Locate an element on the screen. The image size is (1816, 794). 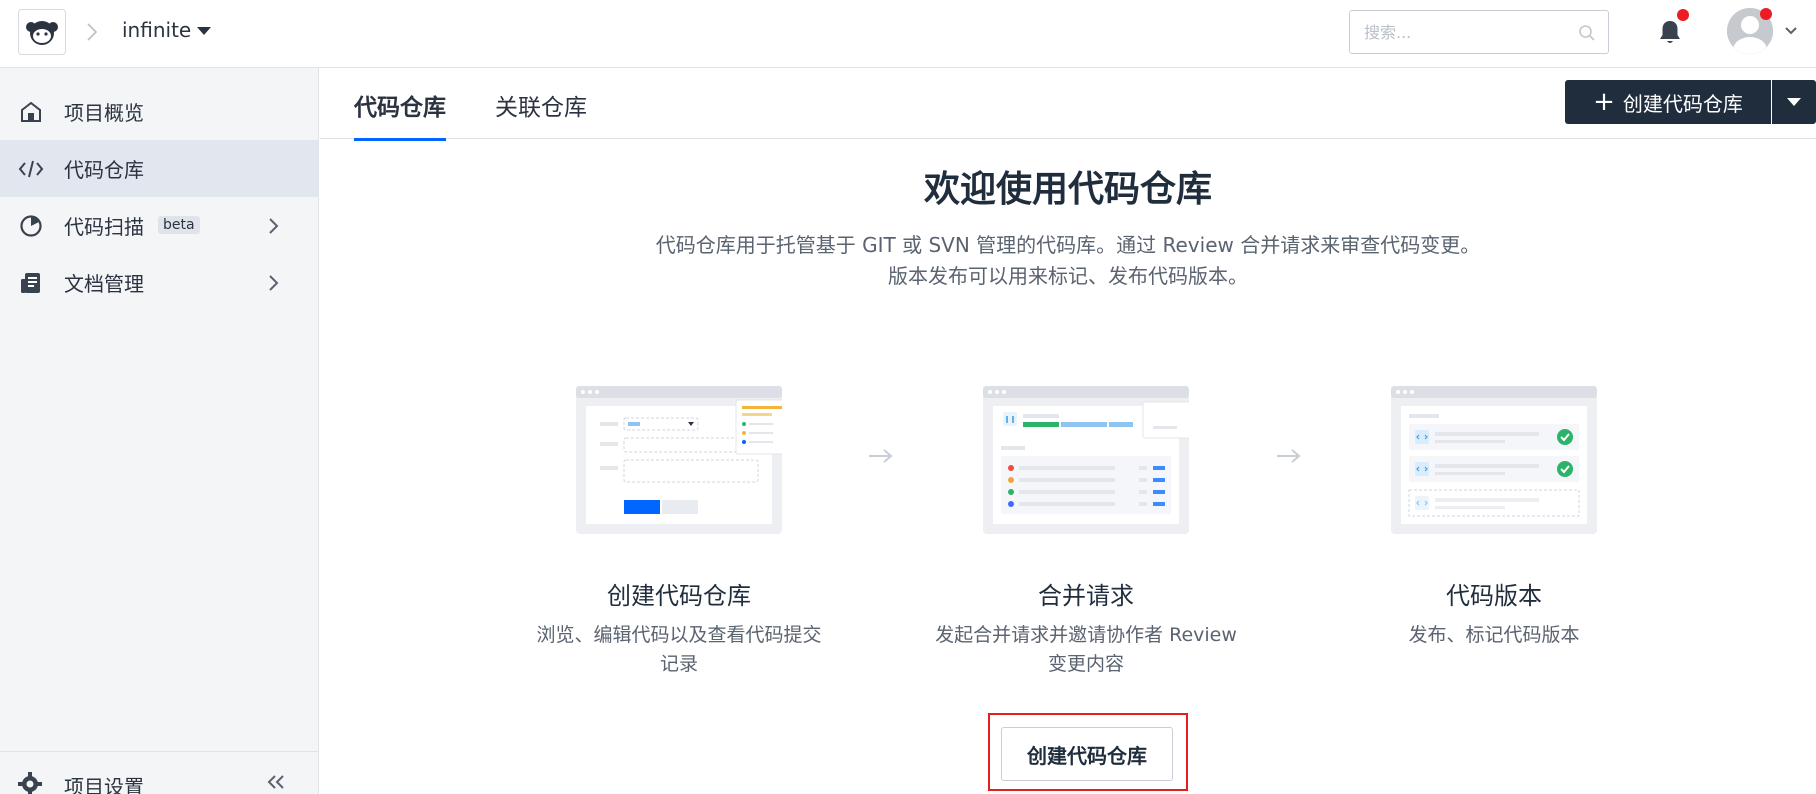
sidebar-item-label: 代码仓库 is located at coordinates (104, 170).